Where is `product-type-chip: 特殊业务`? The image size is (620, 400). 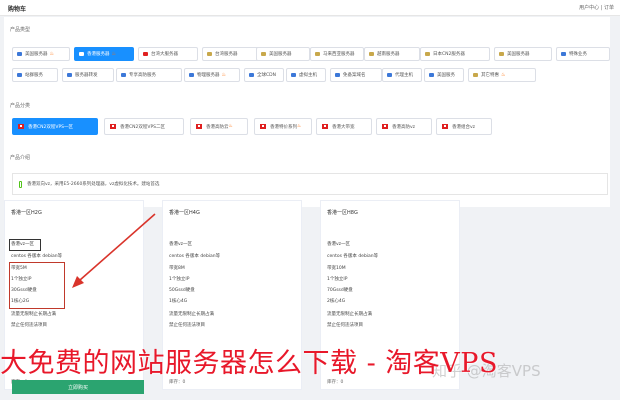
product-type-chip: 特殊业务 is located at coordinates (583, 54).